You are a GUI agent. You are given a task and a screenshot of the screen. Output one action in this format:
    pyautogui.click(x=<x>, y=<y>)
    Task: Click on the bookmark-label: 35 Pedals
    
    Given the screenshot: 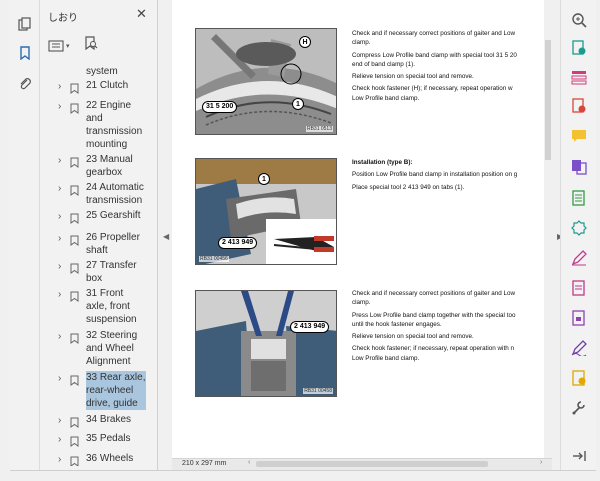 What is the action you would take?
    pyautogui.click(x=108, y=438)
    